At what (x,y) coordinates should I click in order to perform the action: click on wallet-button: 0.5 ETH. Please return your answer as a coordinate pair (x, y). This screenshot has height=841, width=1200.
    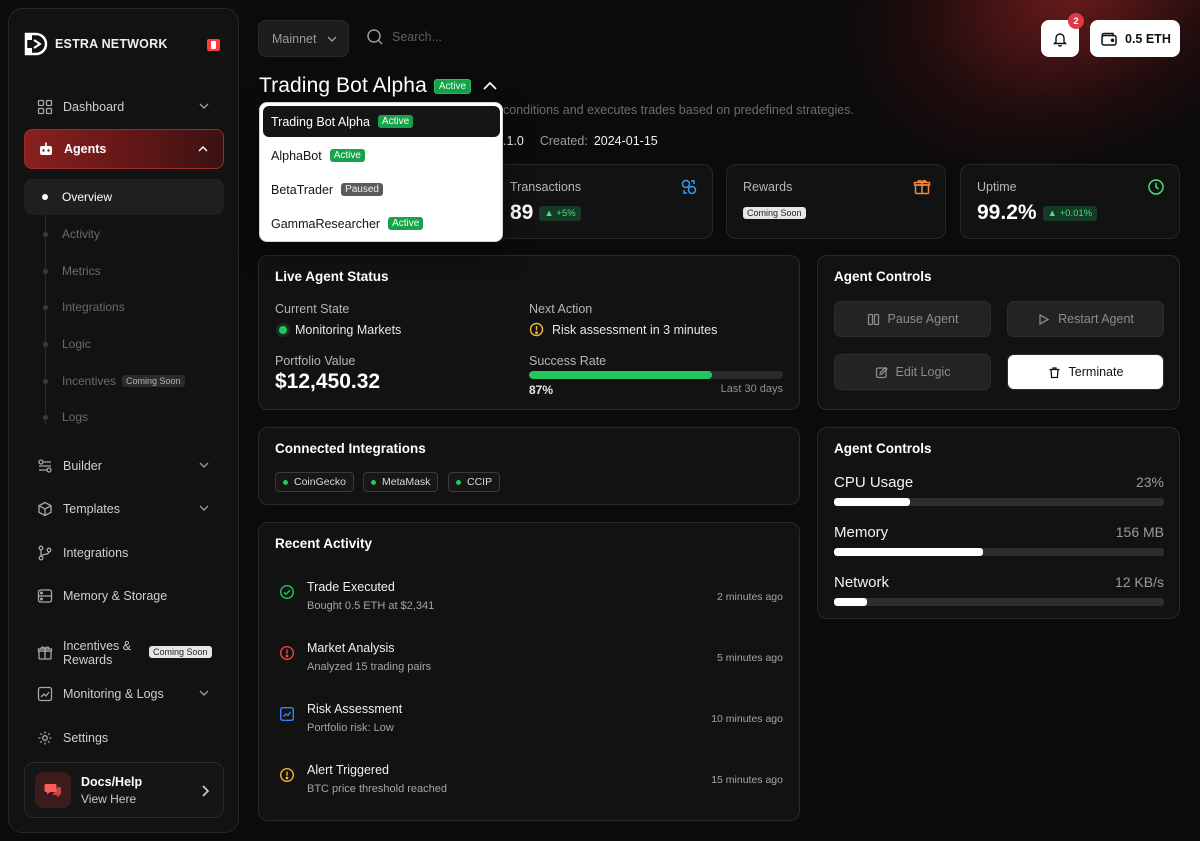
    Looking at the image, I should click on (1135, 38).